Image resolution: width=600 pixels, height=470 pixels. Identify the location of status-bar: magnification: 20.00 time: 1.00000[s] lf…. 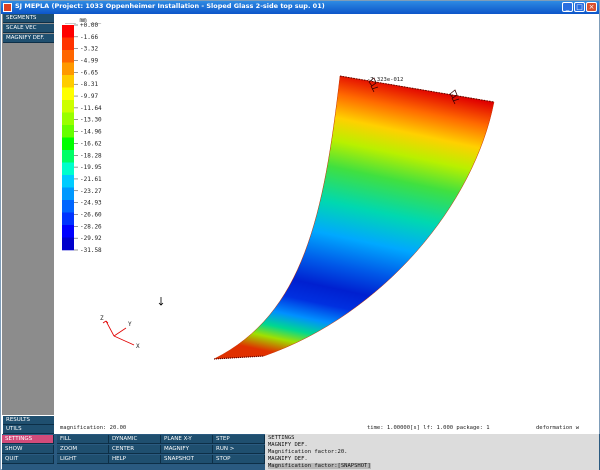
(326, 429).